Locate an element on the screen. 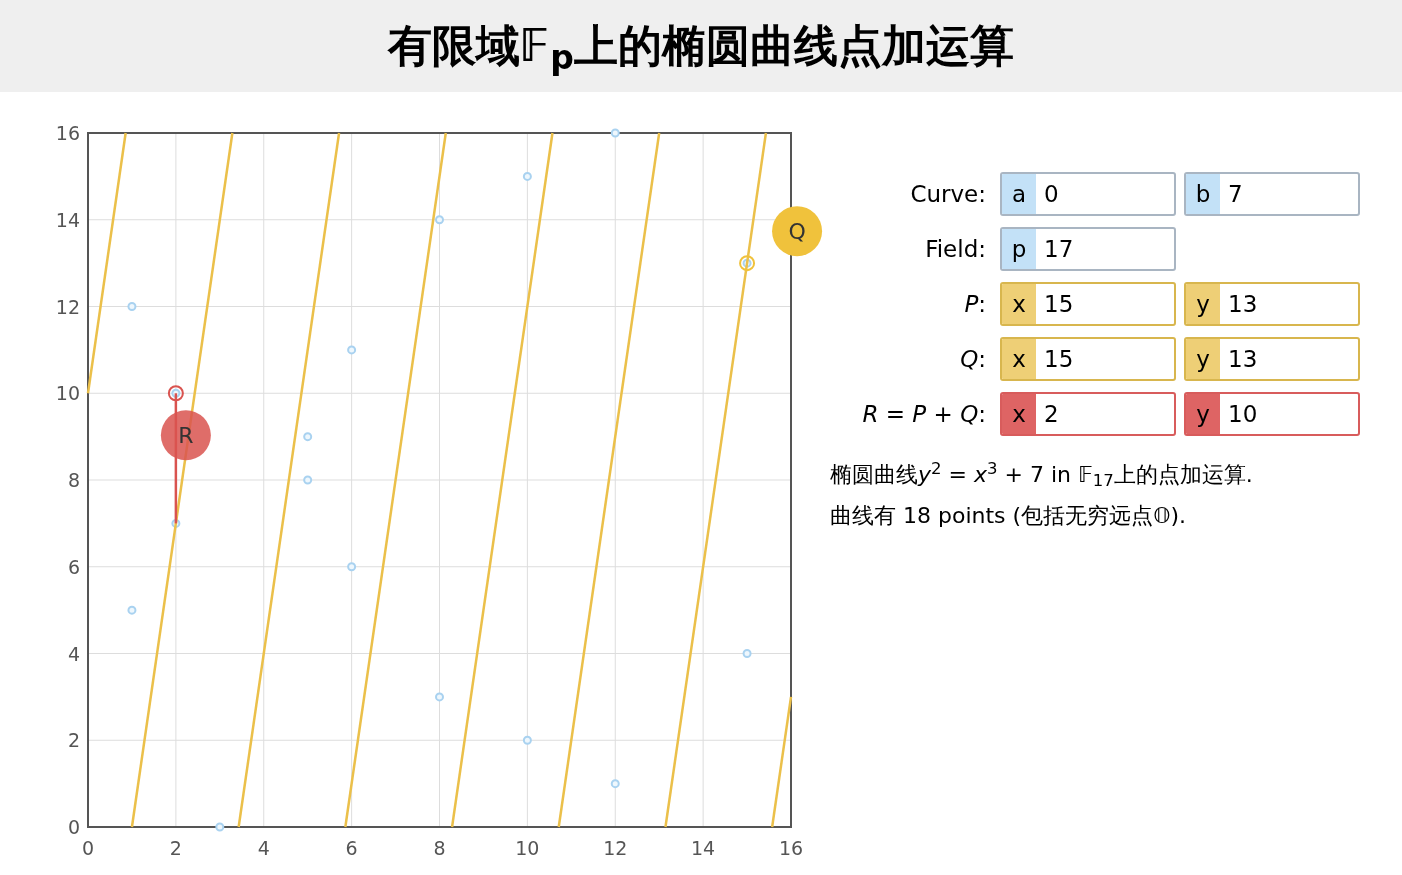  description-text: 椭圆曲线y$^{2}$ = x$^{3}$ + 7 in 𝔽$_{17}$上的点加运算. is located at coordinates (1042, 474).